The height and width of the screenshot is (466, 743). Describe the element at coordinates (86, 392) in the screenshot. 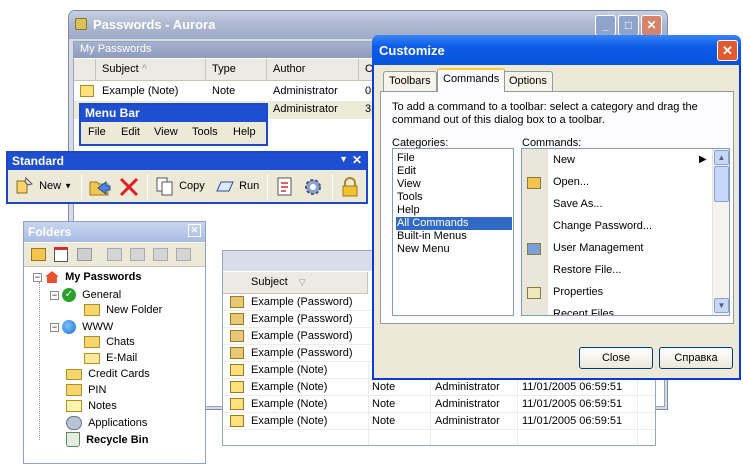

I see `tree-item-pin: PIN` at that location.